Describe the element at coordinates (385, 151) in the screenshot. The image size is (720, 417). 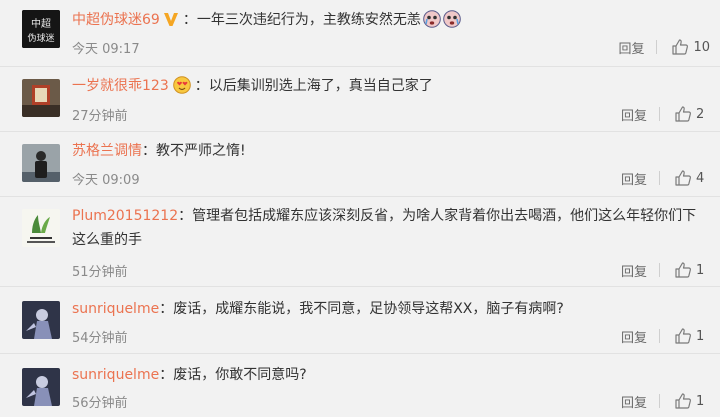
I see `comment-content: 苏格兰调情：教不严师之惰!` at that location.